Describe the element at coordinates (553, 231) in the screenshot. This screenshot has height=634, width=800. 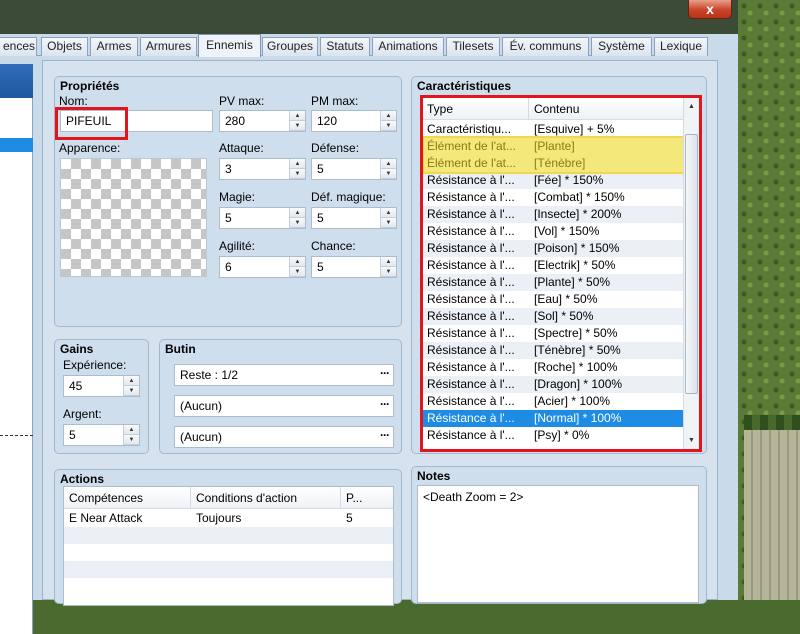
I see `table-row: Résistance à l'... [Vol] * 150%` at that location.